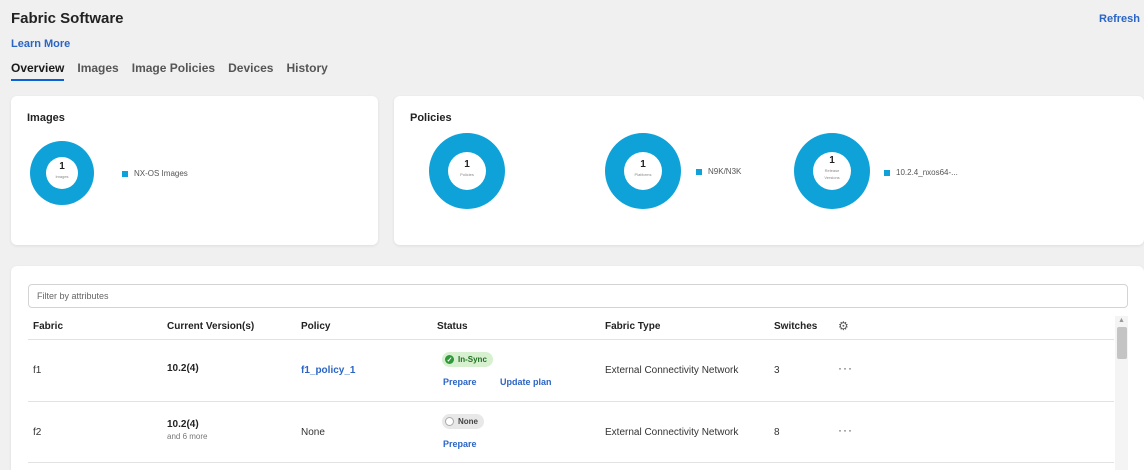  I want to click on images-legend: NX-OS Images, so click(155, 173).